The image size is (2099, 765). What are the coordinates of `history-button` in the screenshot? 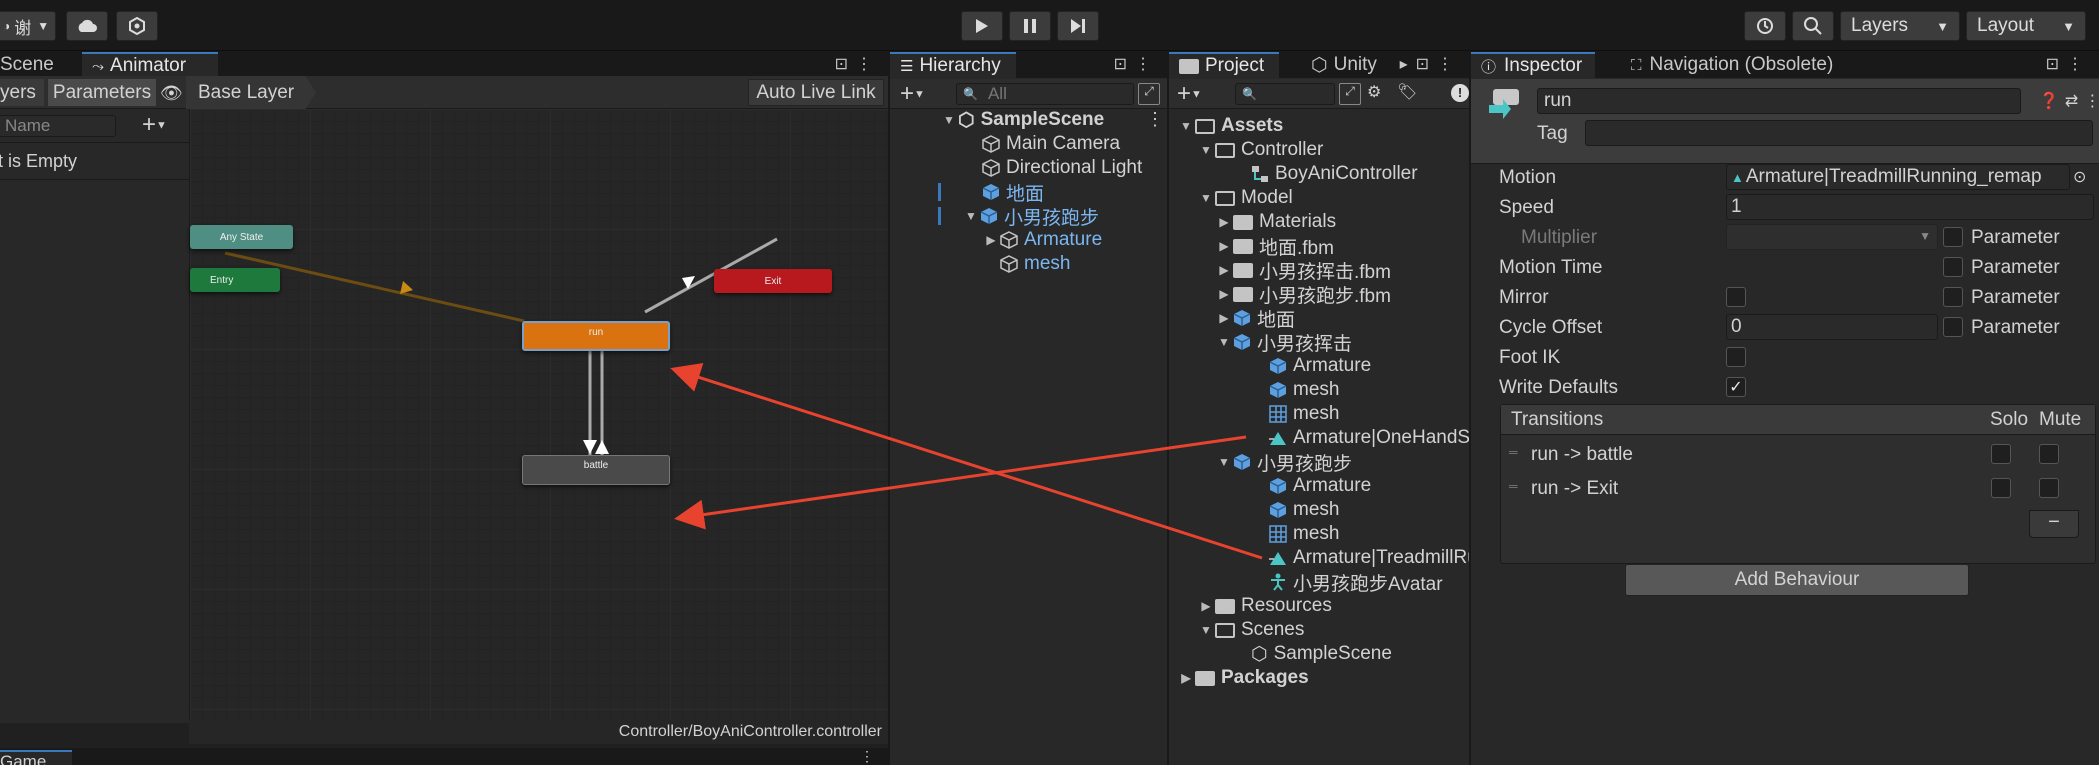 It's located at (1765, 26).